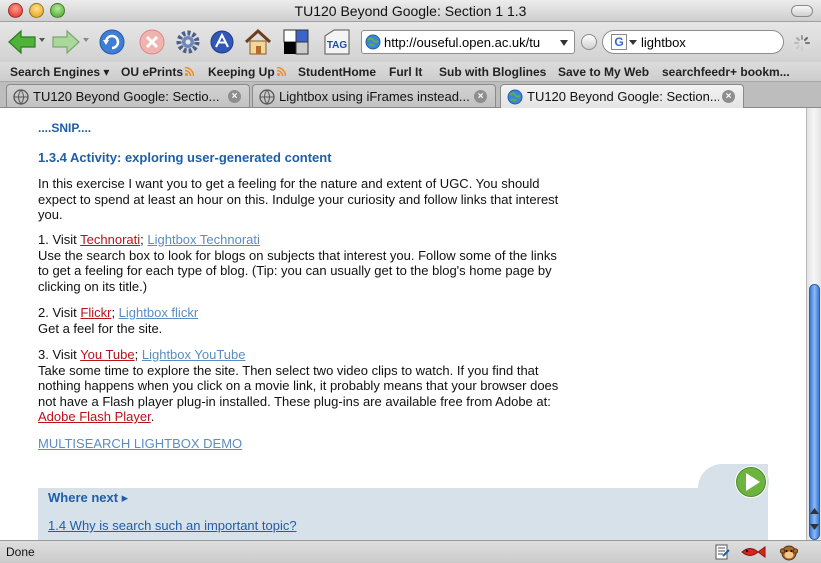 The width and height of the screenshot is (821, 563). Describe the element at coordinates (94, 416) in the screenshot. I see `adobe-flash-link: Adobe Flash Player` at that location.